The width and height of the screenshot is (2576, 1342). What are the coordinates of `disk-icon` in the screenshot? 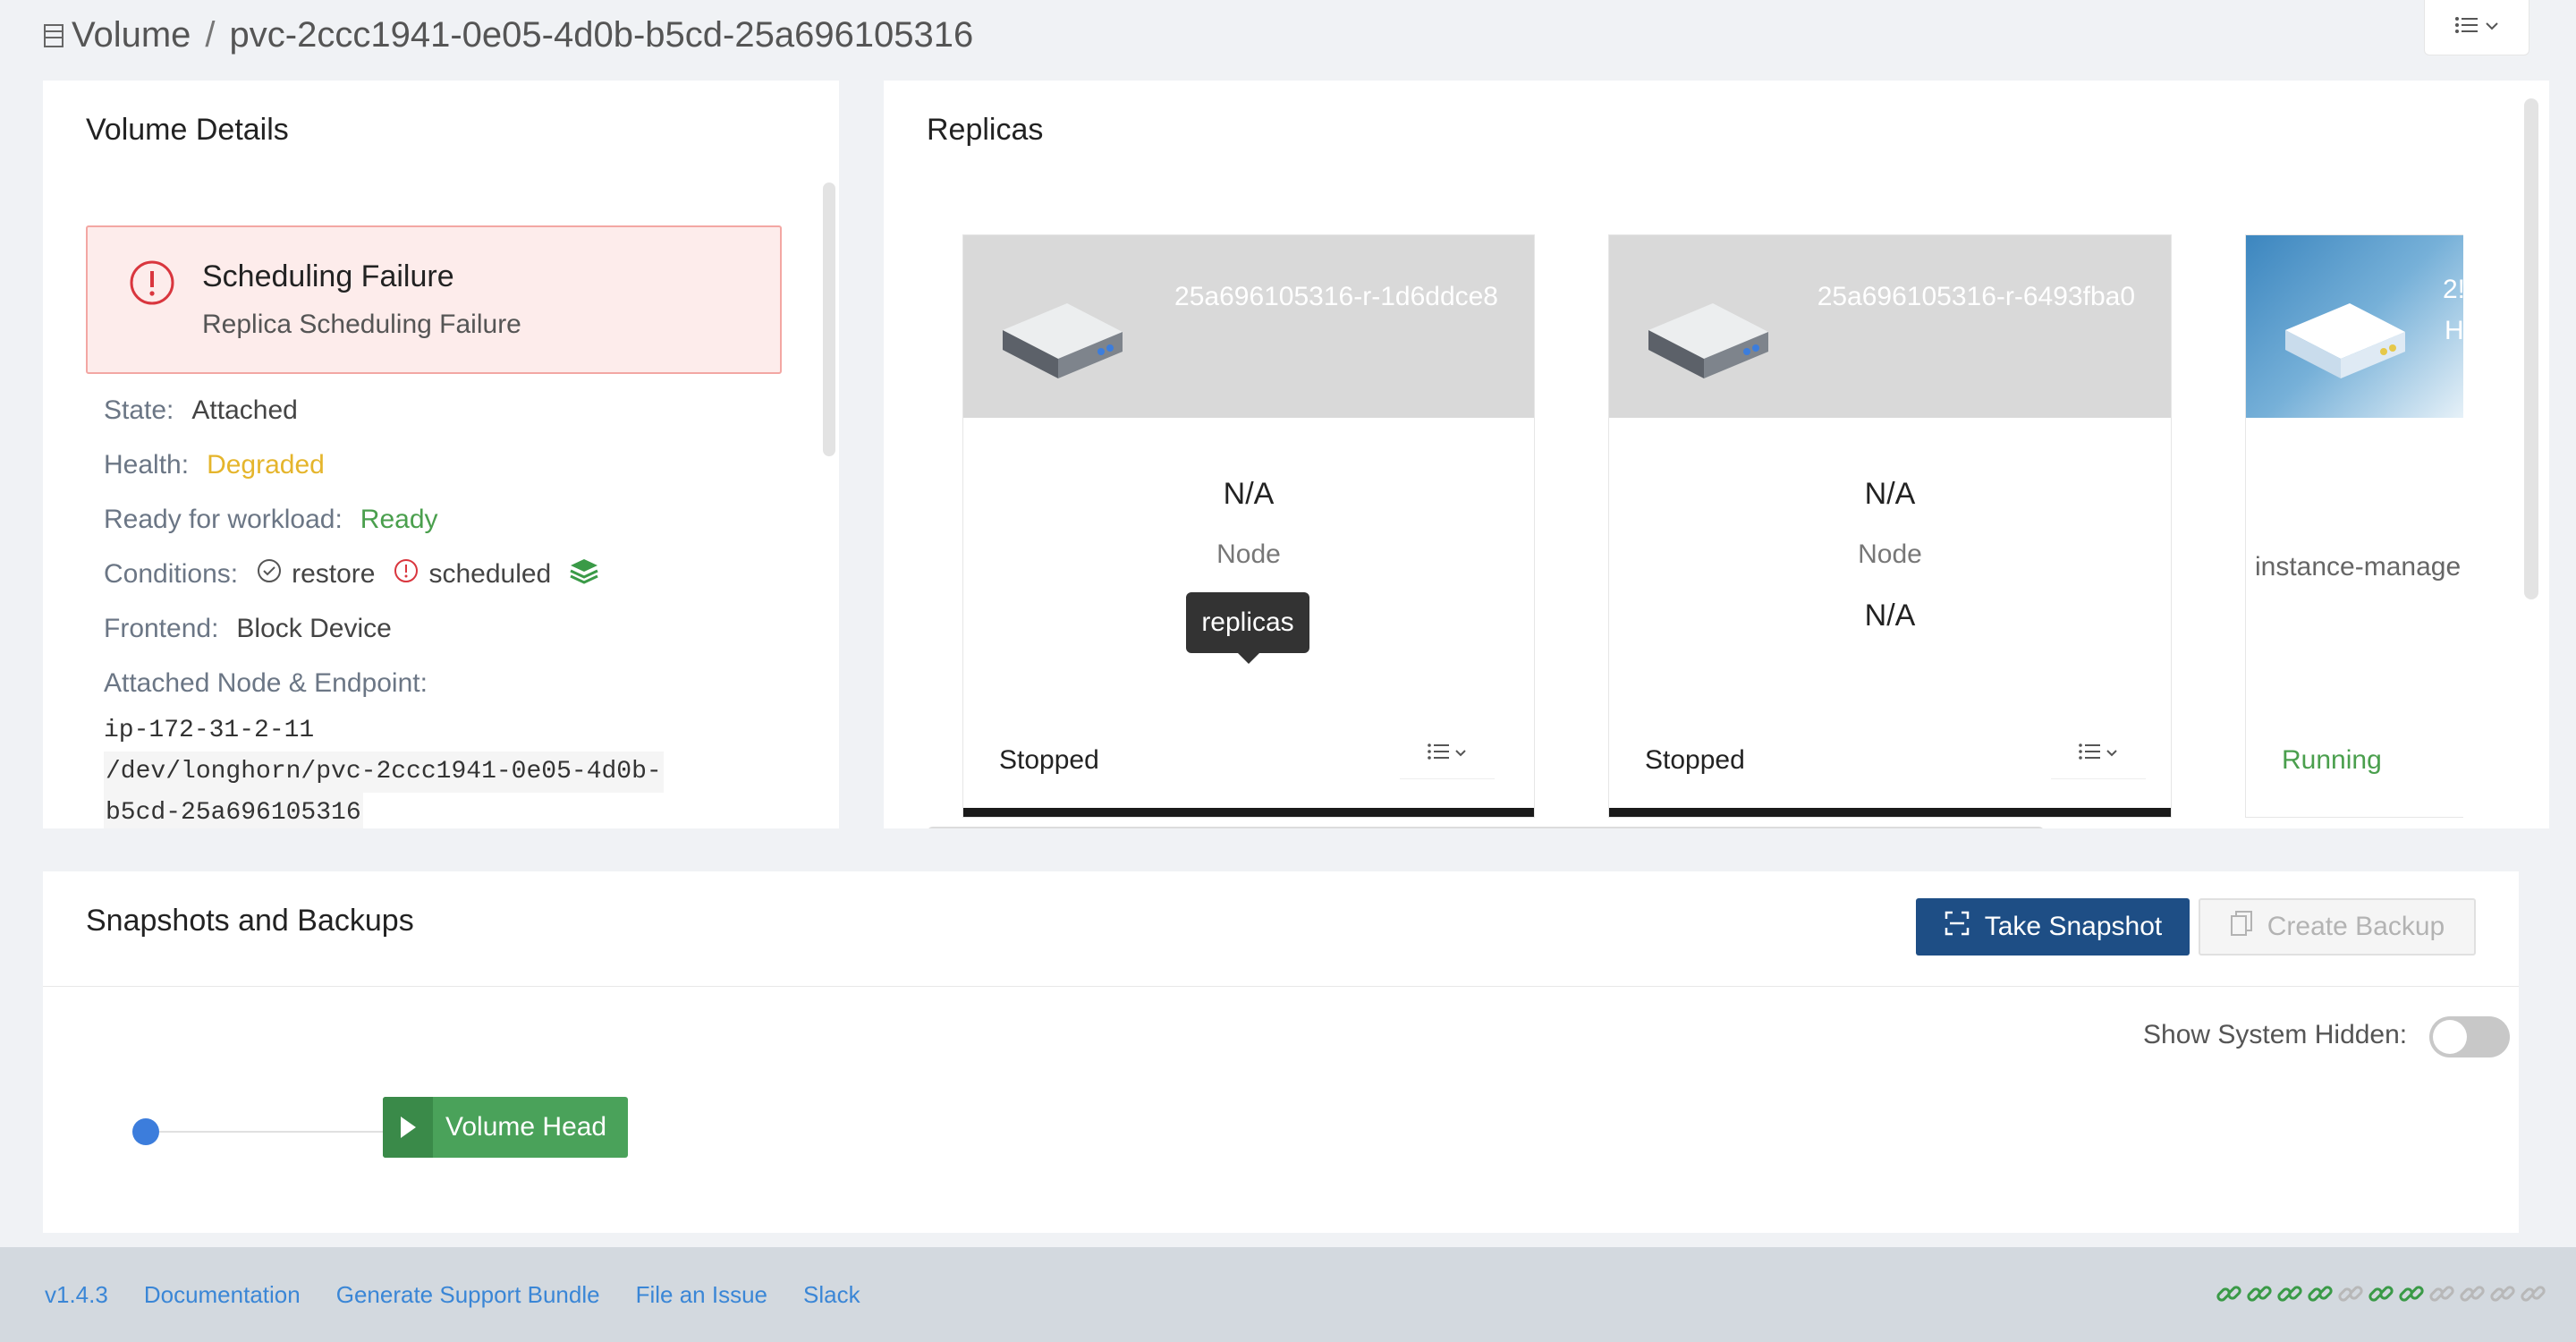 It's located at (2345, 337).